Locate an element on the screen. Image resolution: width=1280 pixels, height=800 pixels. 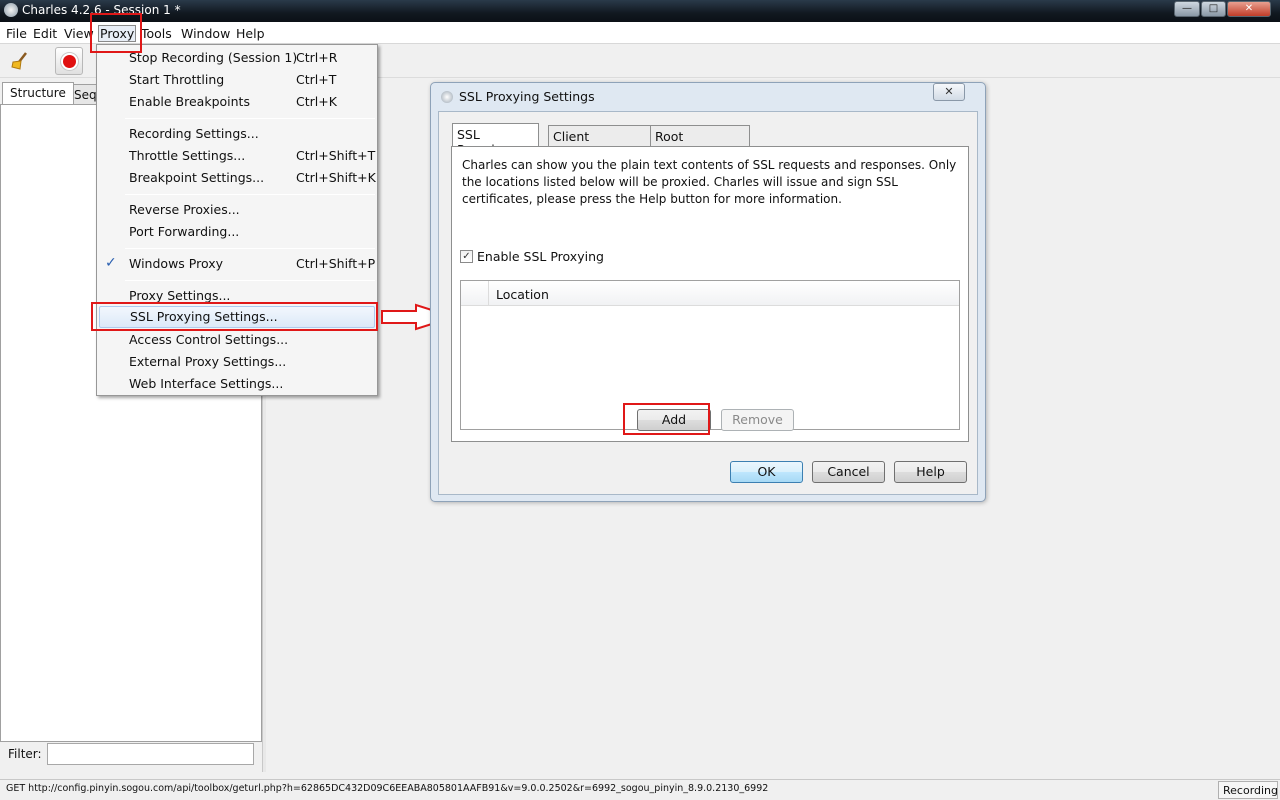
record-icon is located at coordinates (69, 61).